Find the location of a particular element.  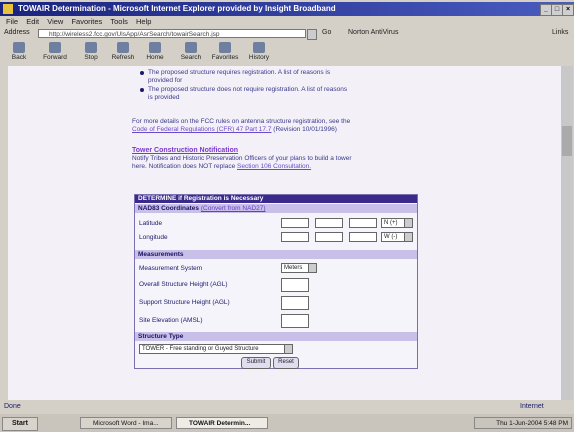

longitude-degrees-input is located at coordinates (295, 237).